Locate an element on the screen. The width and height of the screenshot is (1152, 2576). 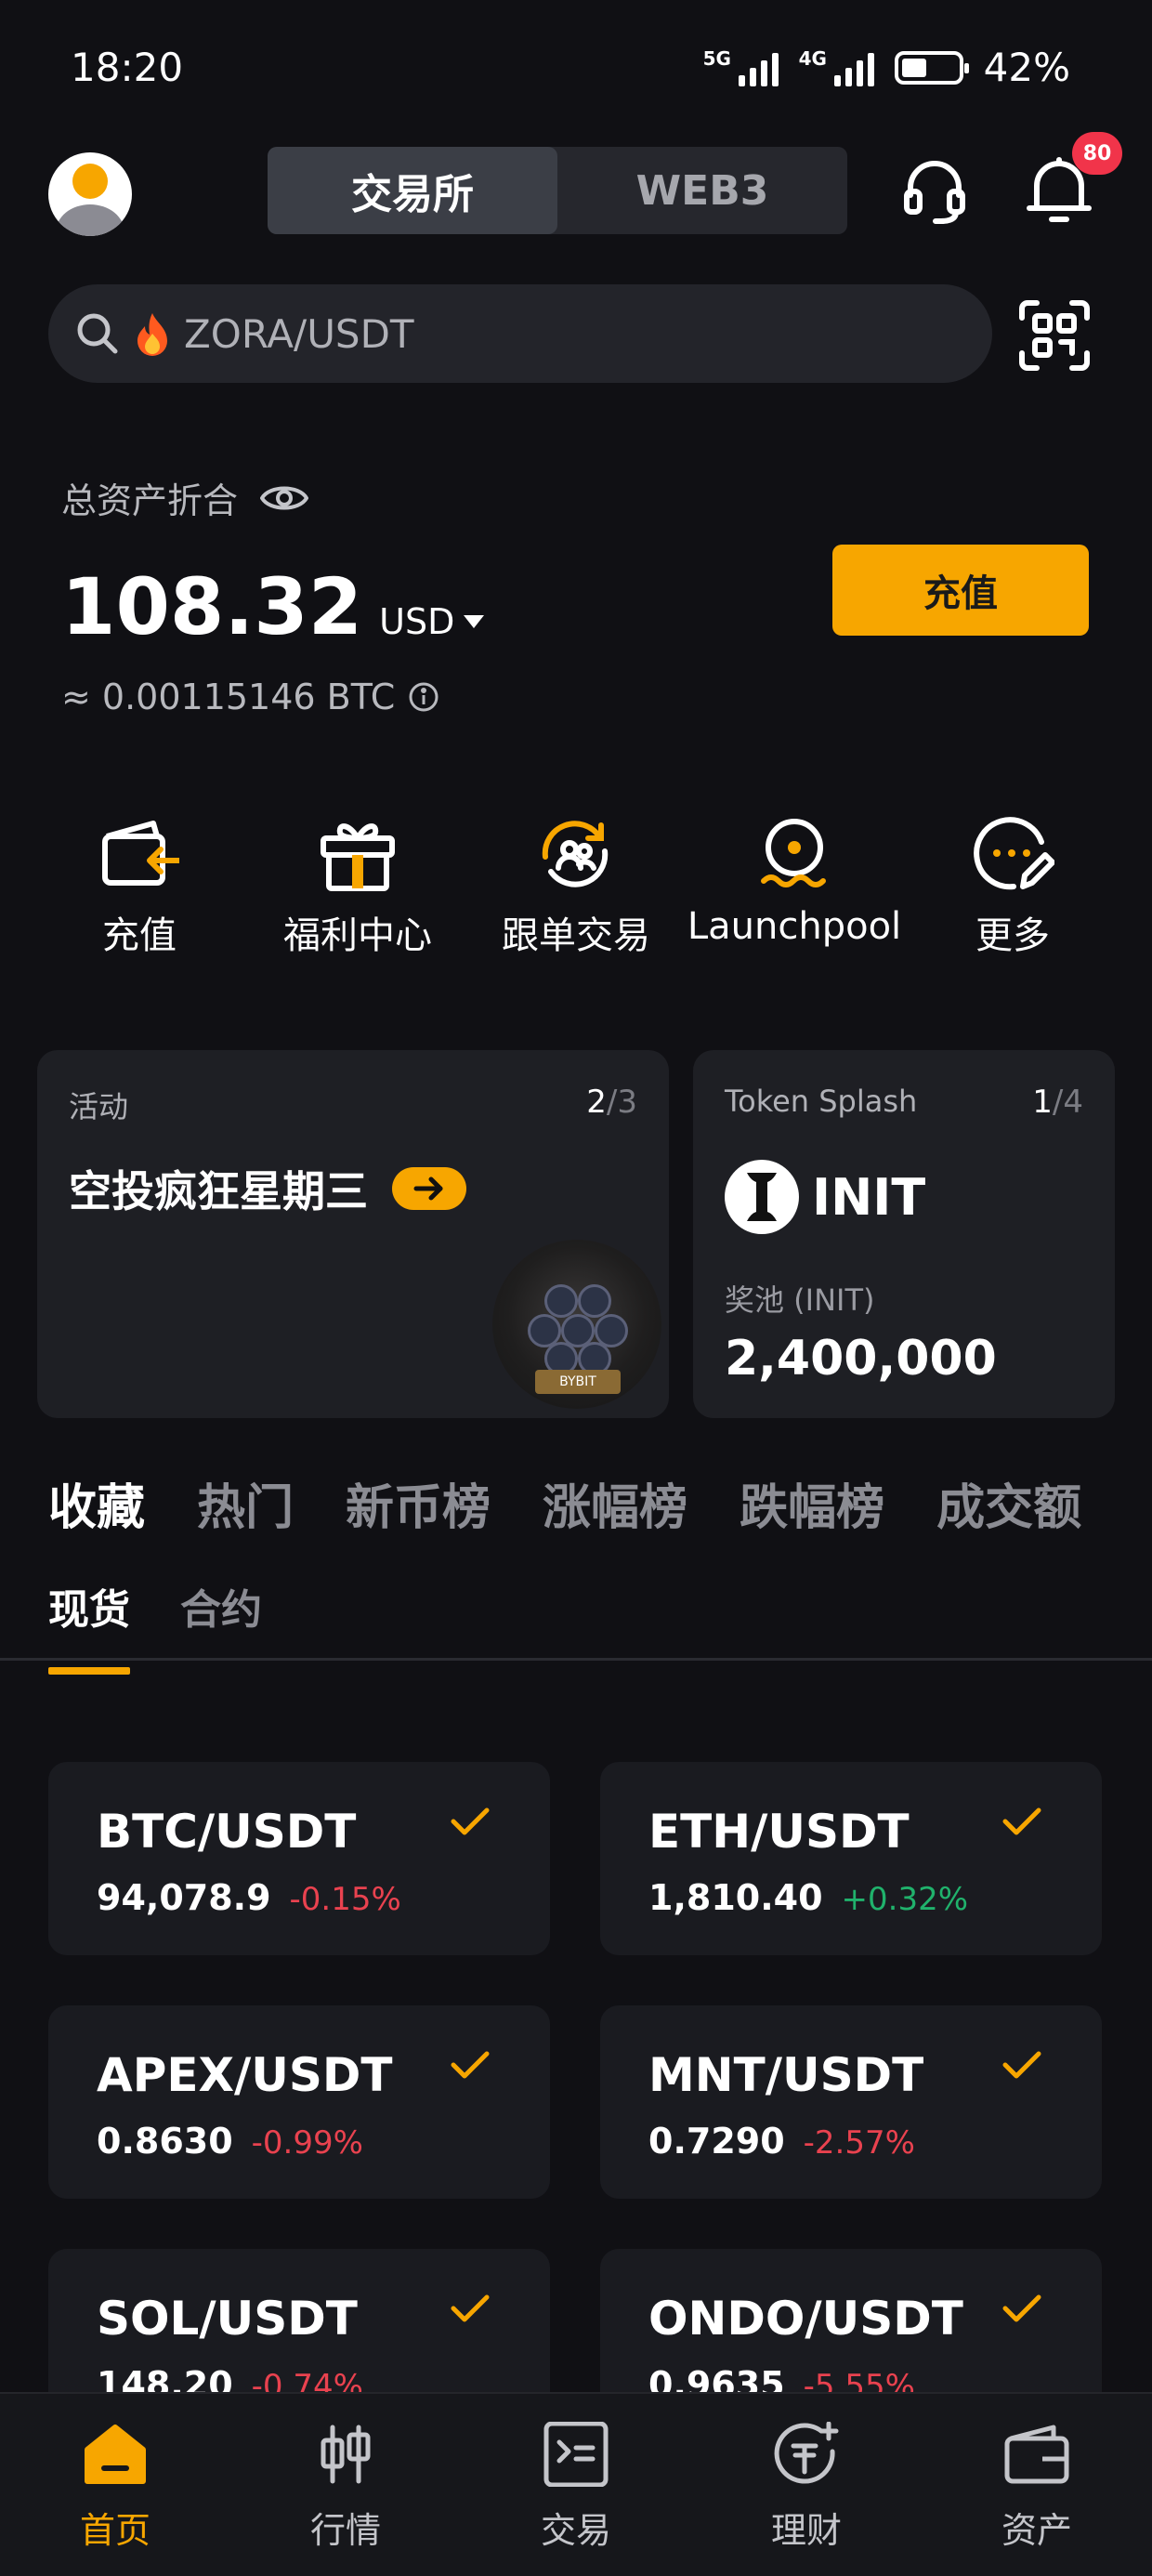
pair-price: 94,078.9 is located at coordinates (184, 1897).